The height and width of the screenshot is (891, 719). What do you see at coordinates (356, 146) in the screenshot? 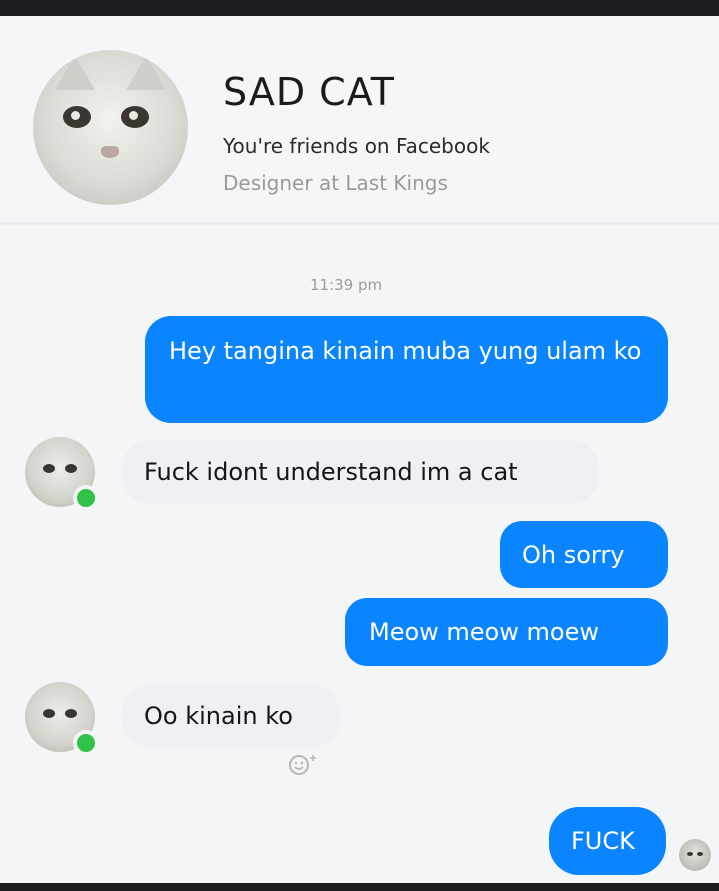
I see `friendship-status: You're friends on Facebook` at bounding box center [356, 146].